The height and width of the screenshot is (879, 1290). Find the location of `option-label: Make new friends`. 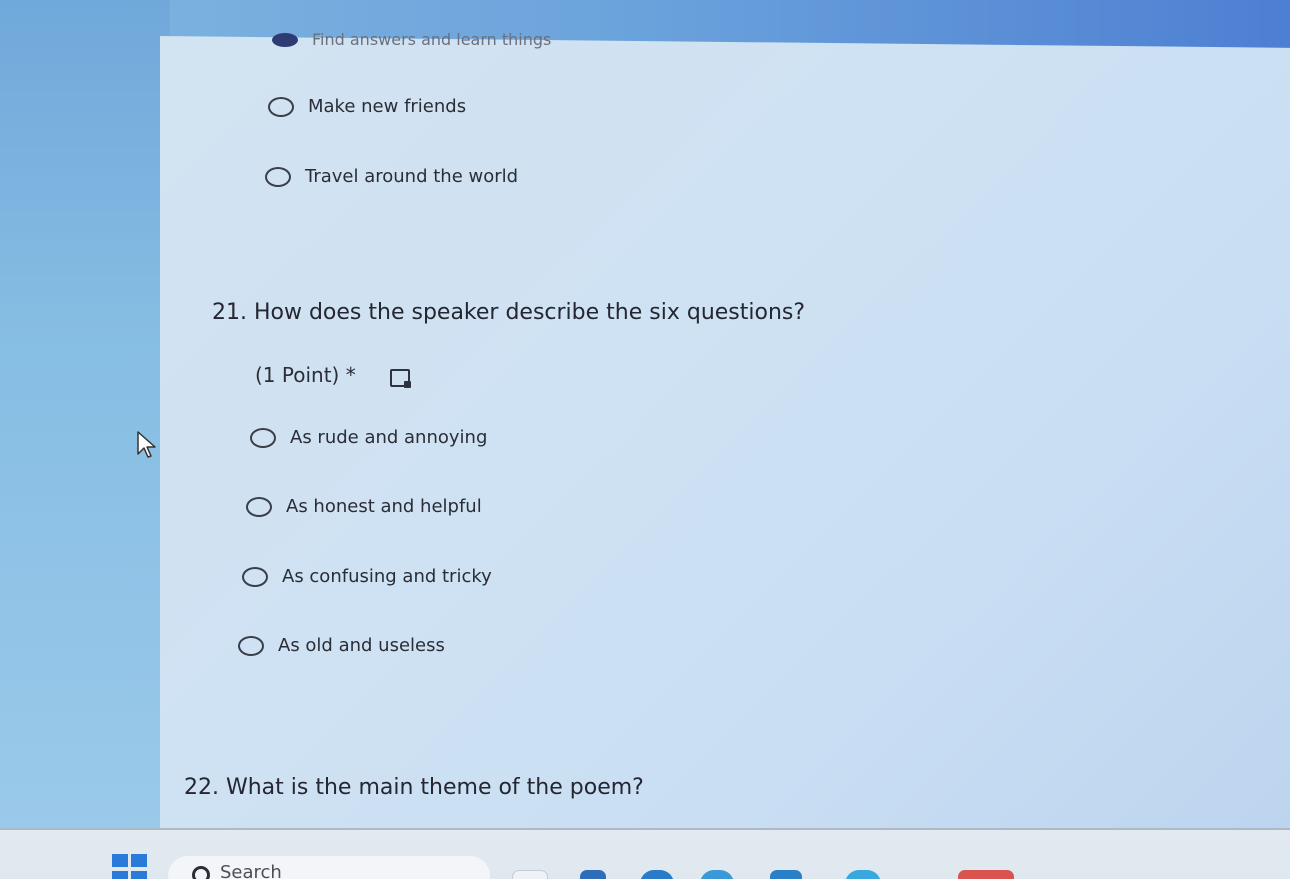

option-label: Make new friends is located at coordinates (387, 106).